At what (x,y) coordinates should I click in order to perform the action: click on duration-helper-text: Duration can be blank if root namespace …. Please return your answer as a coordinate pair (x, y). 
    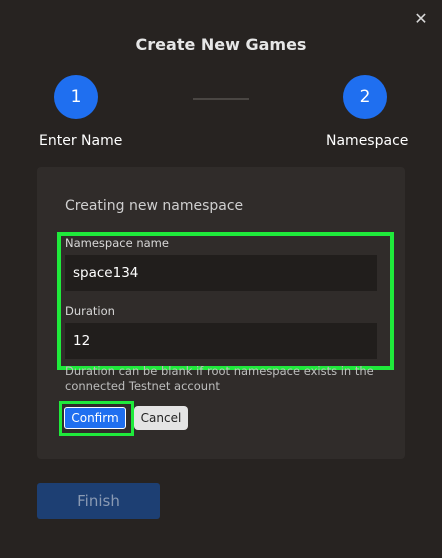
    Looking at the image, I should click on (219, 378).